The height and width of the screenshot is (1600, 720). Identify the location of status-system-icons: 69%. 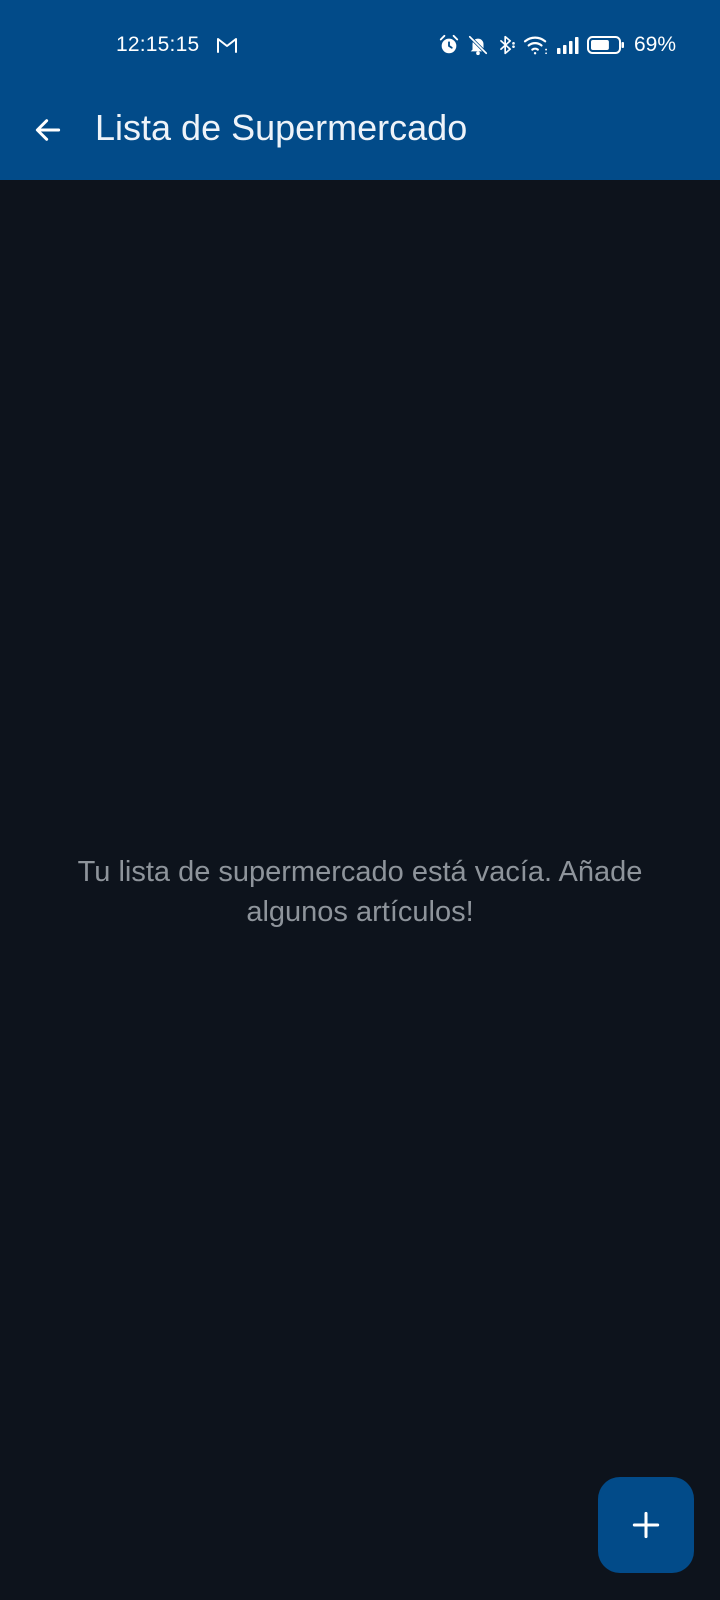
(557, 45).